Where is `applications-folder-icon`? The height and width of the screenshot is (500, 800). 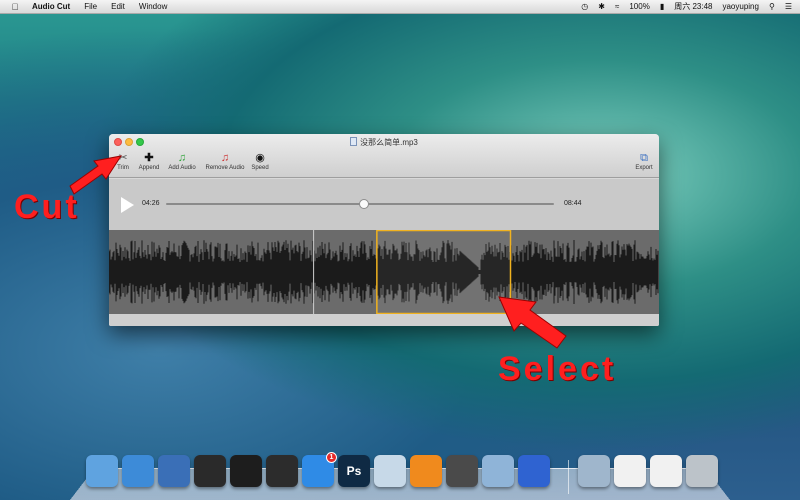
applications-folder-icon is located at coordinates (594, 471).